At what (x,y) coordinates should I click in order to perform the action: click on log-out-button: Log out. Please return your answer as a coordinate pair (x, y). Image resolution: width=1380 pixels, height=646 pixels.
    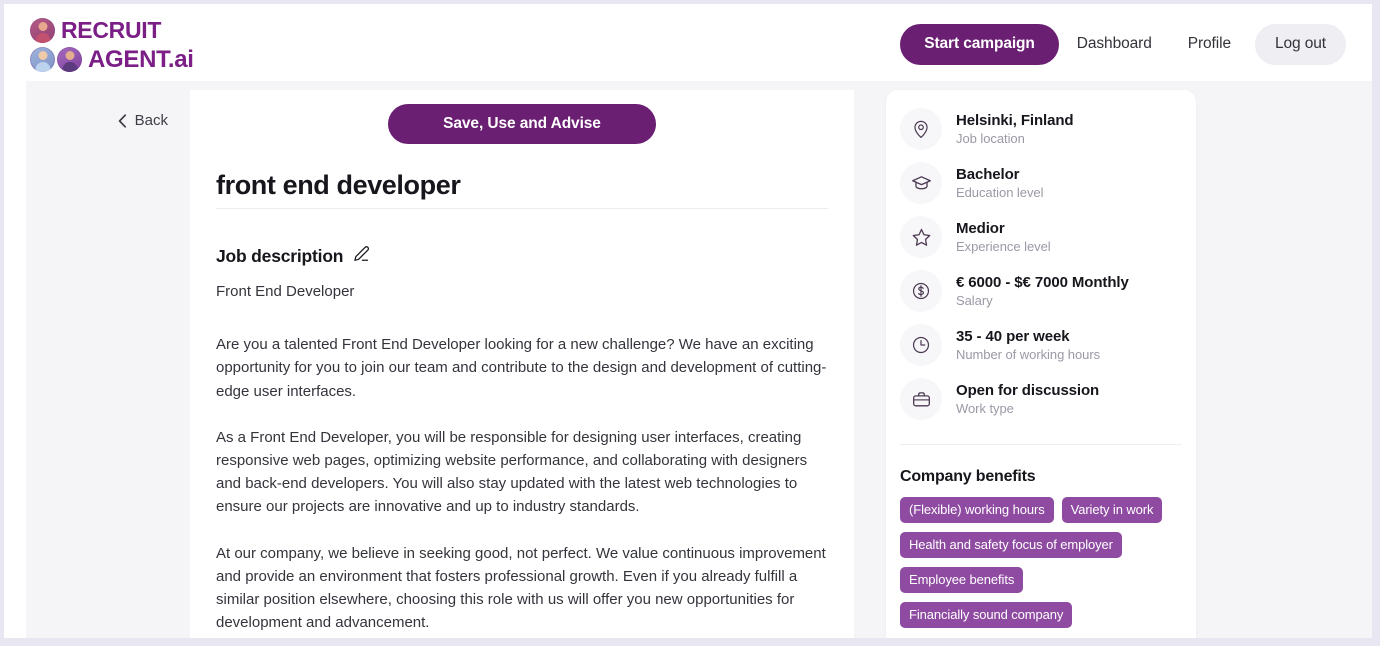
    Looking at the image, I should click on (1300, 44).